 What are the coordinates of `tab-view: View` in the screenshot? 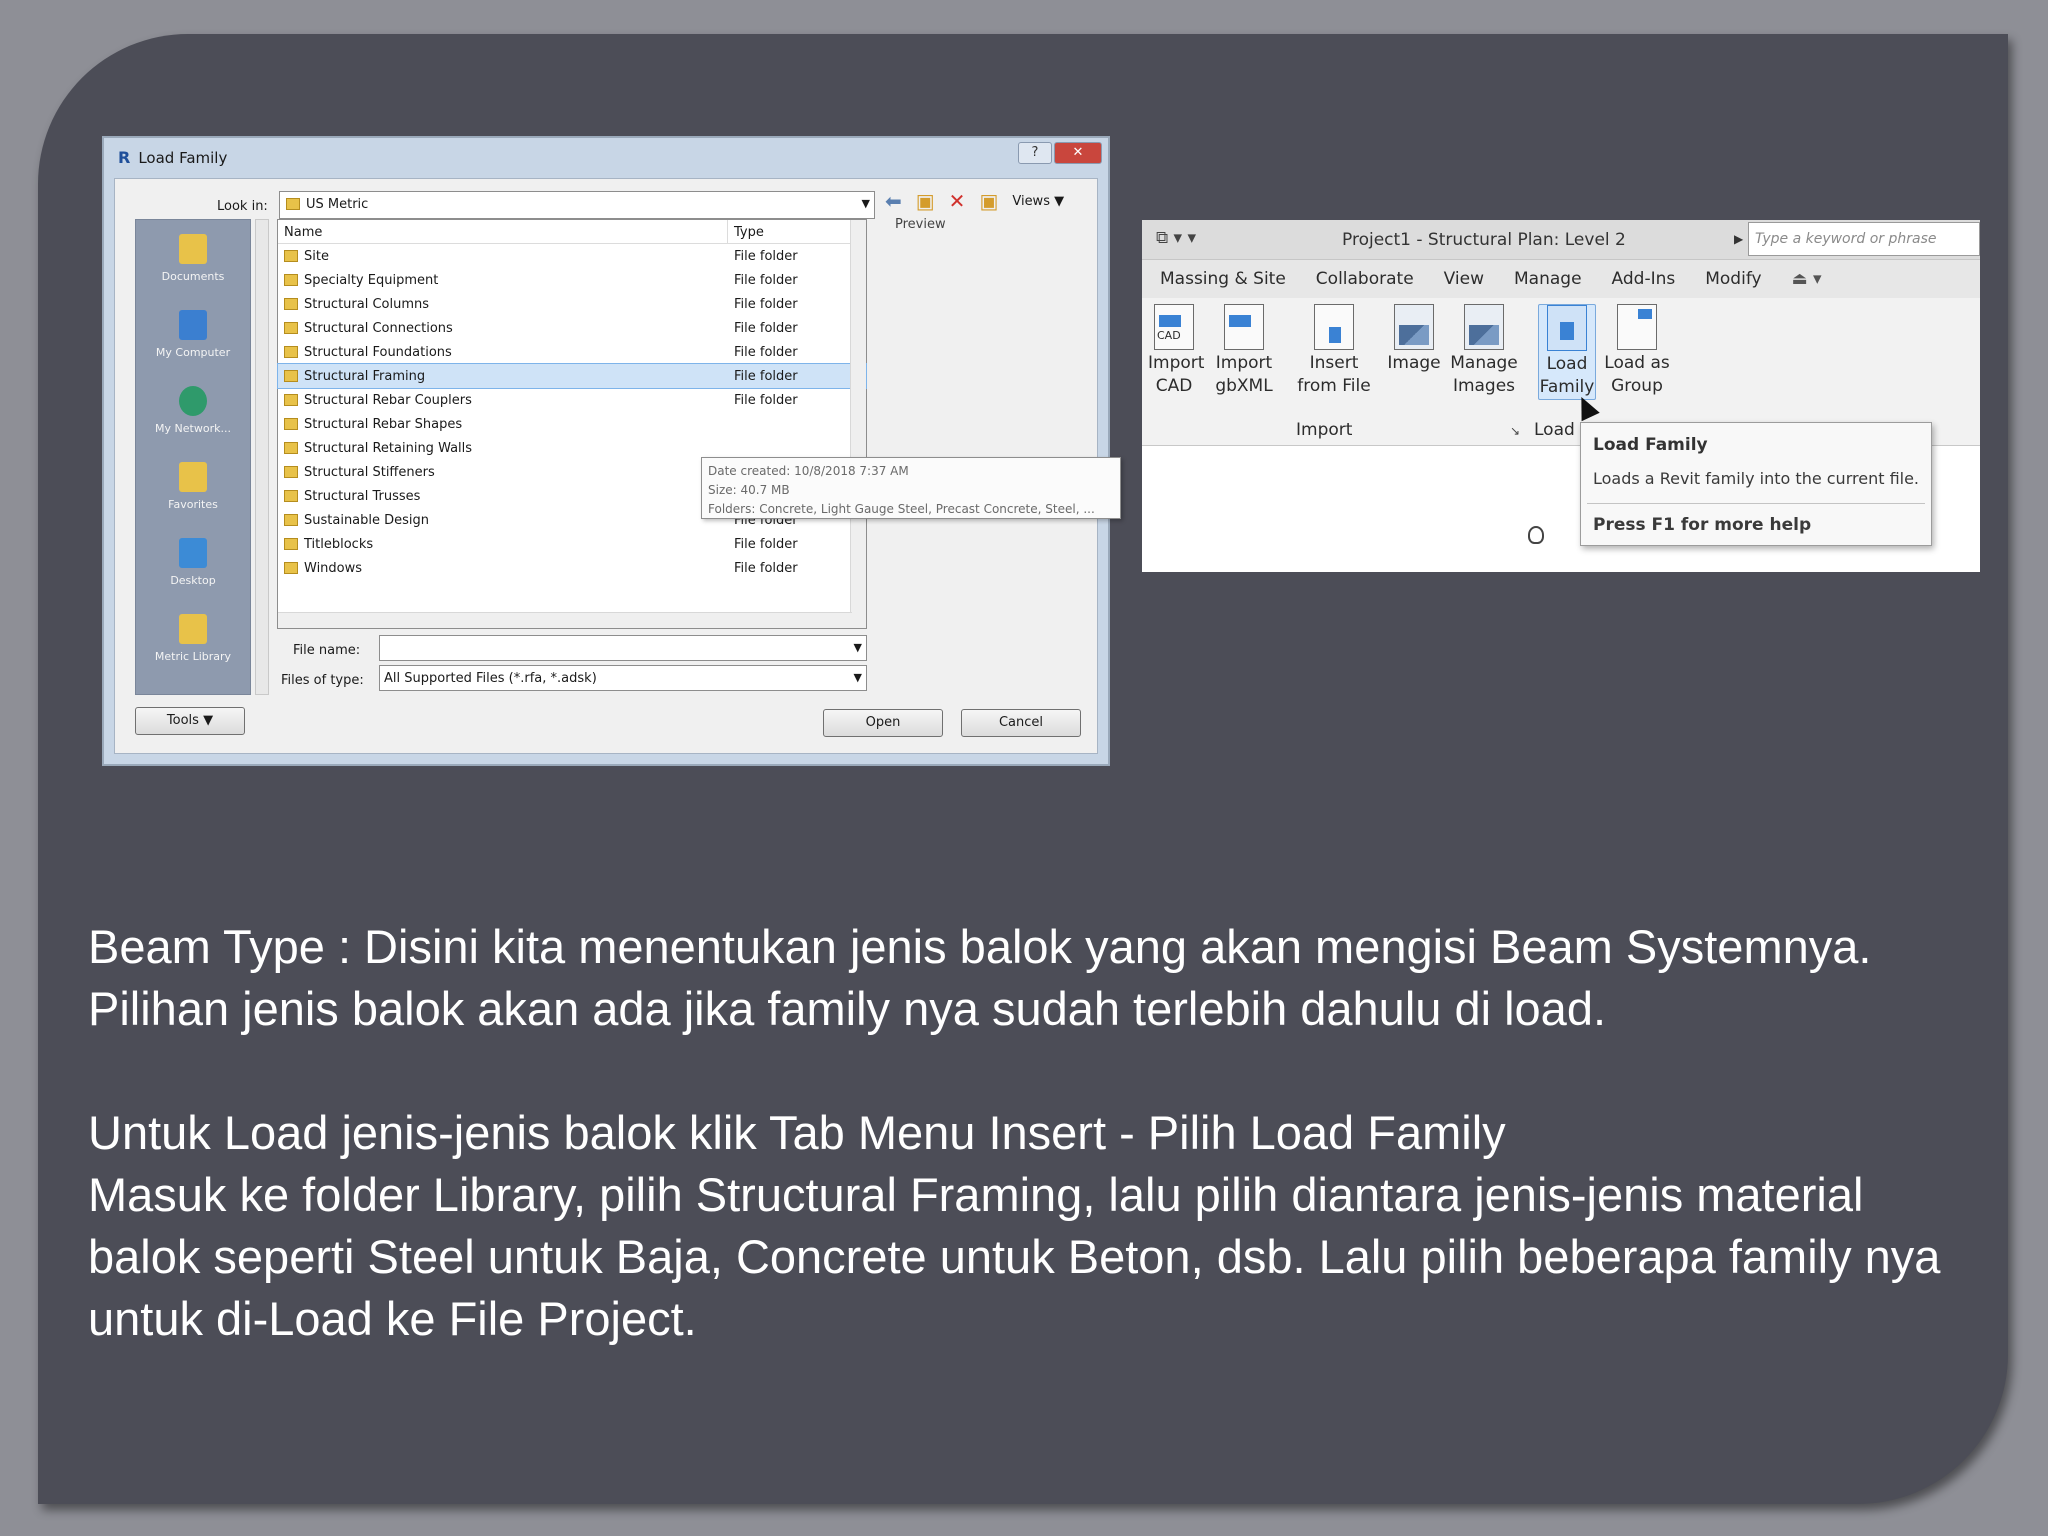 It's located at (1464, 279).